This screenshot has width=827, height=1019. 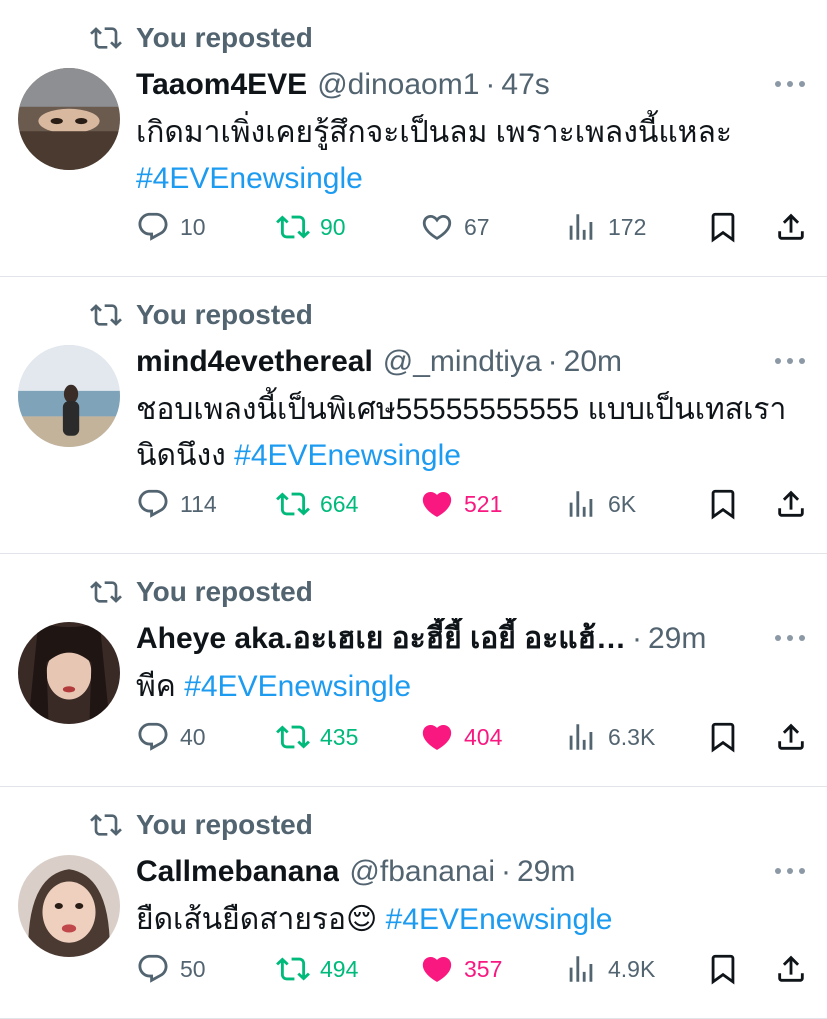 What do you see at coordinates (525, 85) in the screenshot?
I see `timestamp: 47s` at bounding box center [525, 85].